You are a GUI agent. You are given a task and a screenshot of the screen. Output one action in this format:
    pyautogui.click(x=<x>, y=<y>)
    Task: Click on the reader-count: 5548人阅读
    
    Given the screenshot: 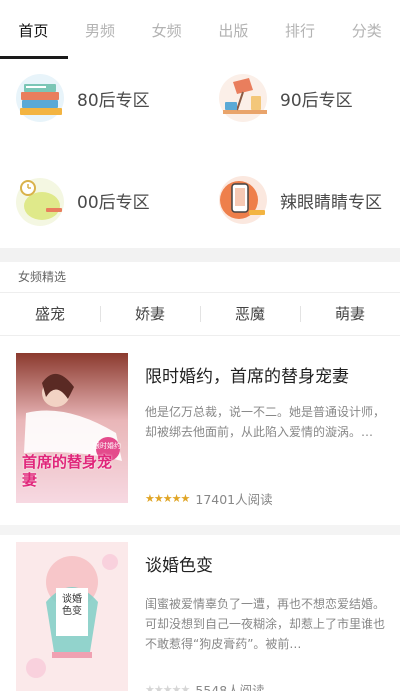 What is the action you would take?
    pyautogui.click(x=230, y=687)
    